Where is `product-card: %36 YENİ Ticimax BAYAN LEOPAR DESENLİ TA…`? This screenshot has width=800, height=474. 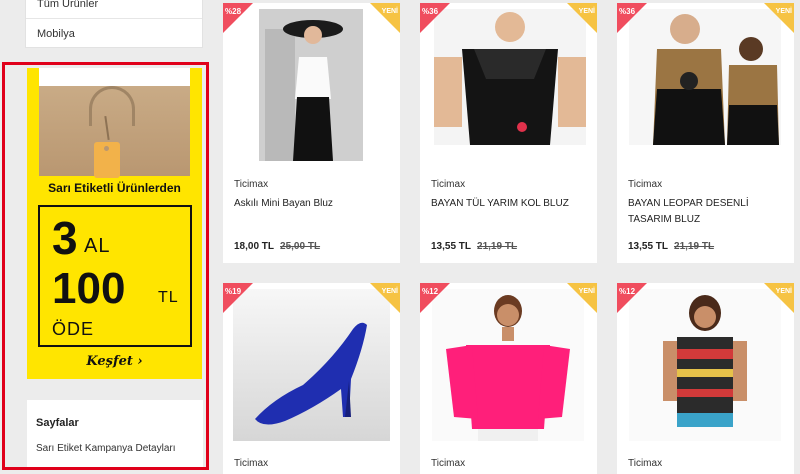 product-card: %36 YENİ Ticimax BAYAN LEOPAR DESENLİ TA… is located at coordinates (705, 133).